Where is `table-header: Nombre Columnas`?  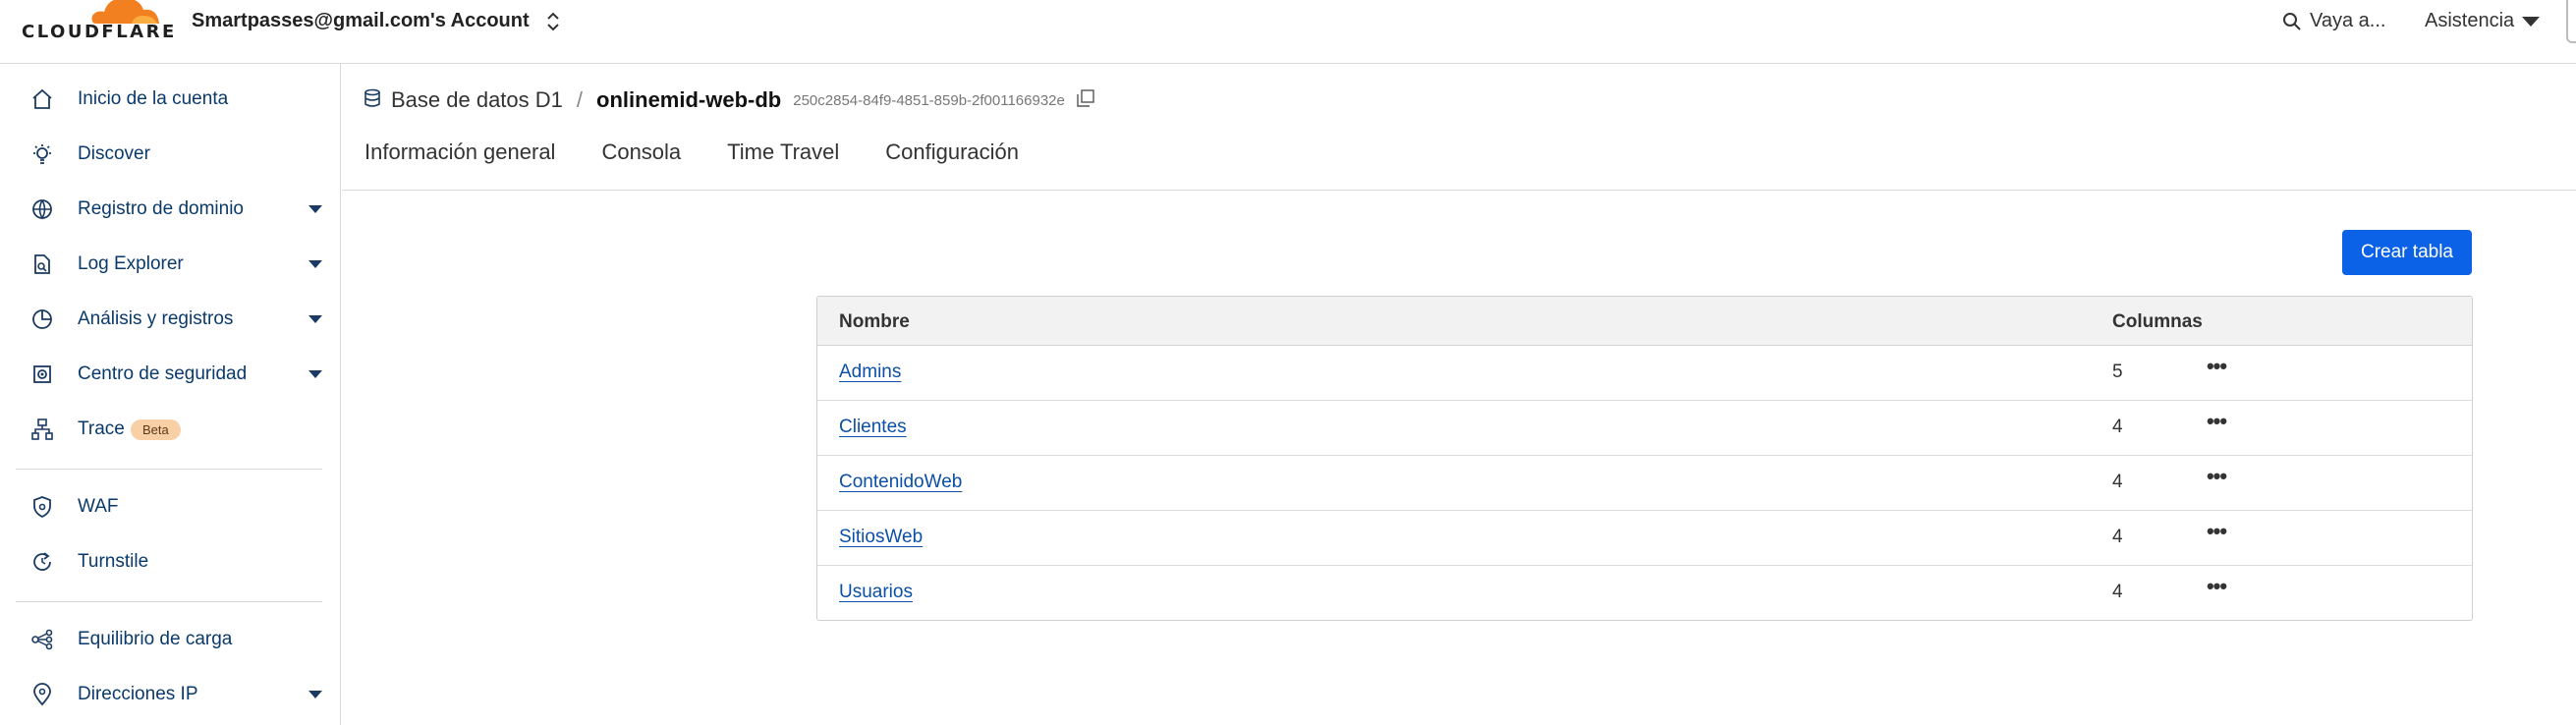
table-header: Nombre Columnas is located at coordinates (1644, 321).